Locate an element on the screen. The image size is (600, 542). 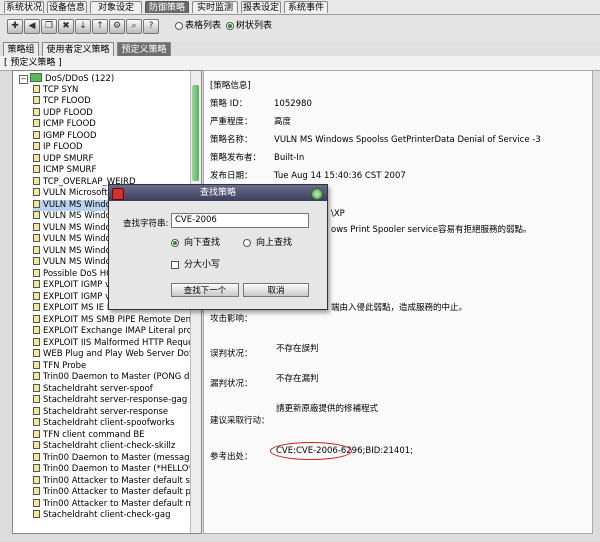
tree-item: TFN Probe is located at coordinates (112, 366).